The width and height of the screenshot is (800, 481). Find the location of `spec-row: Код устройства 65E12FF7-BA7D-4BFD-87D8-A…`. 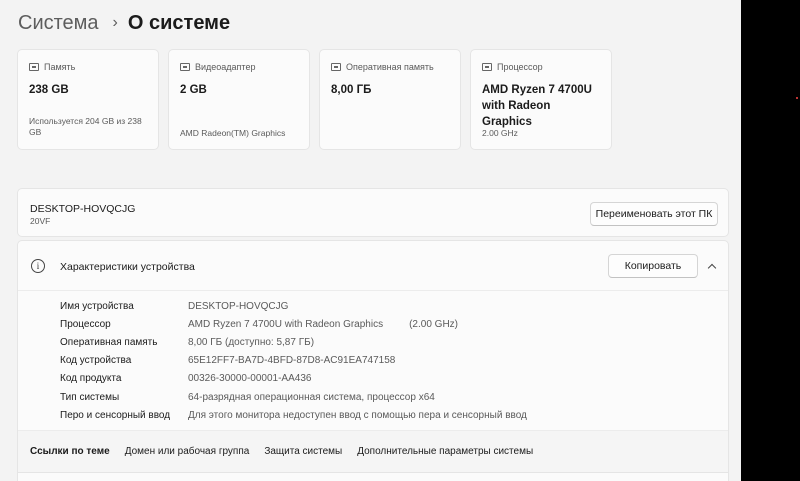

spec-row: Код устройства 65E12FF7-BA7D-4BFD-87D8-A… is located at coordinates (293, 361).